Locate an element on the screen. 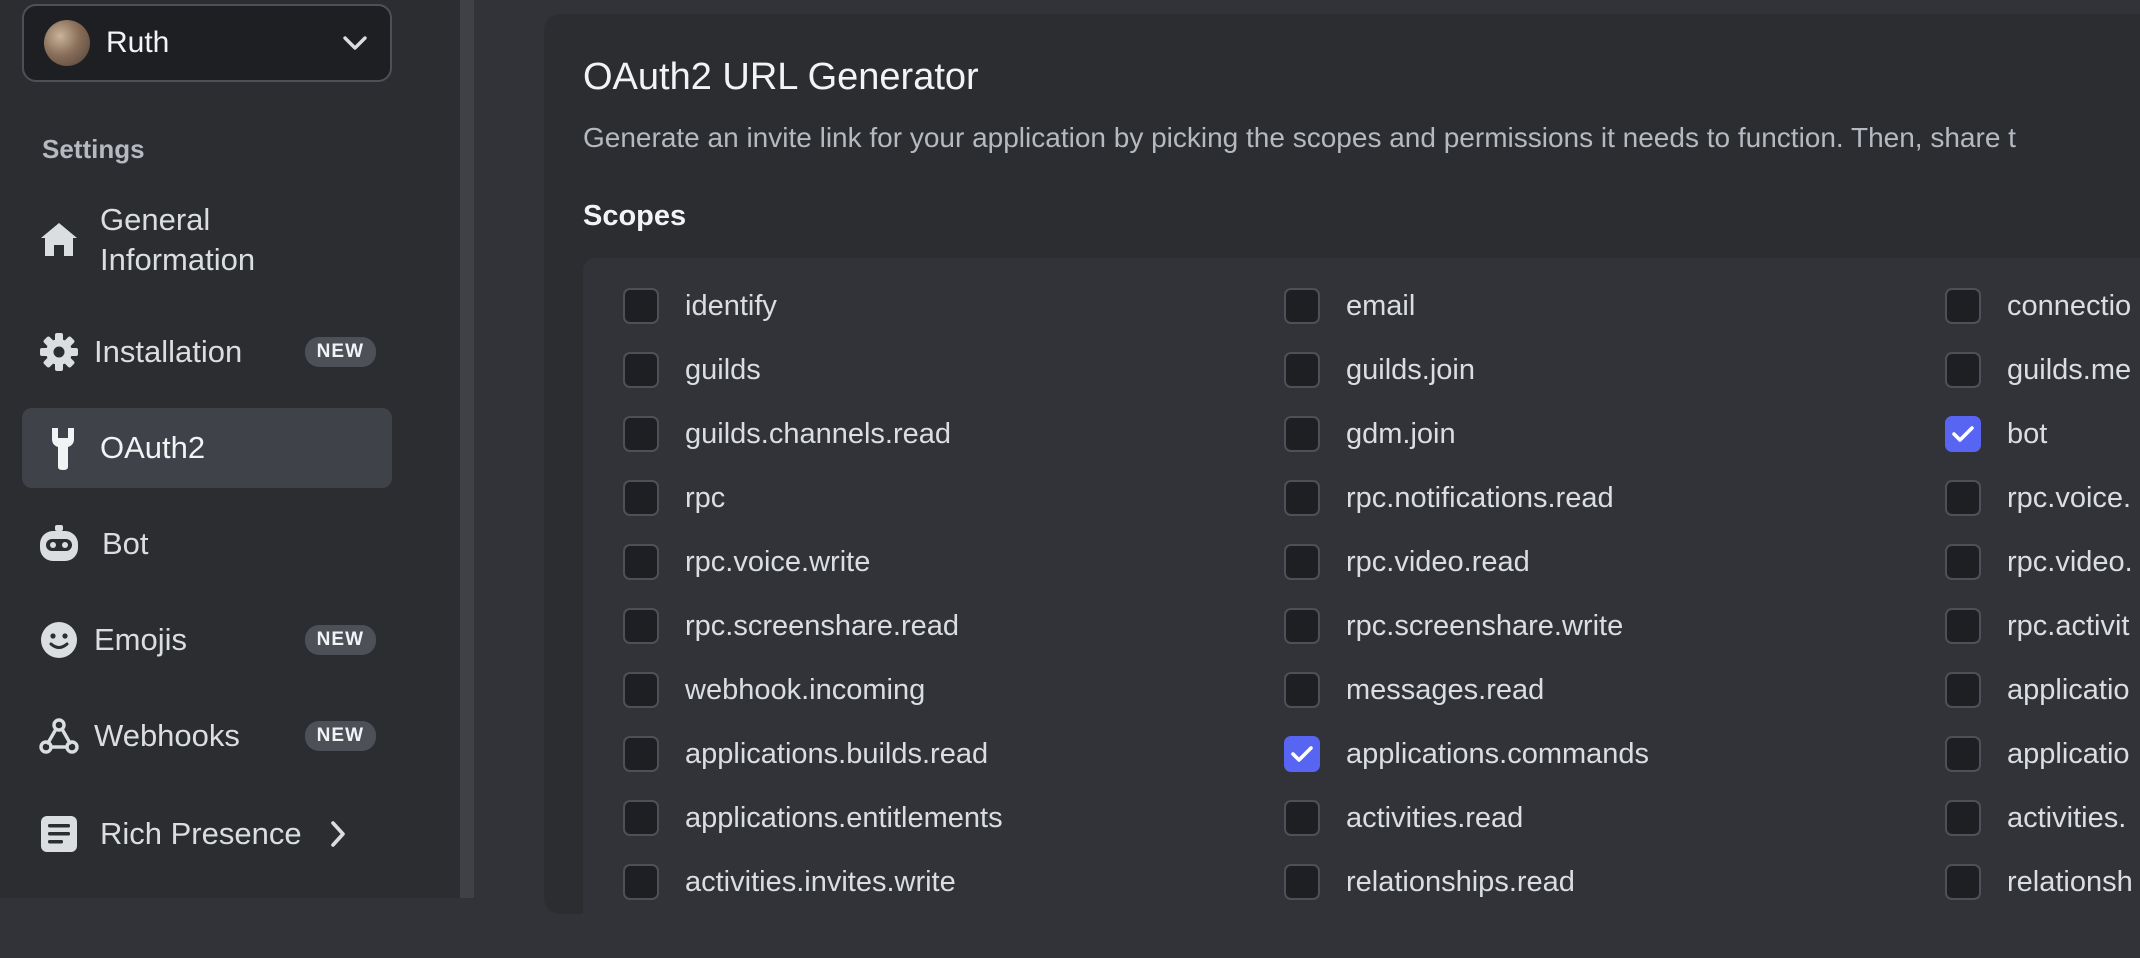 The height and width of the screenshot is (958, 2140). scope-option: rpc.activit is located at coordinates (2037, 626).